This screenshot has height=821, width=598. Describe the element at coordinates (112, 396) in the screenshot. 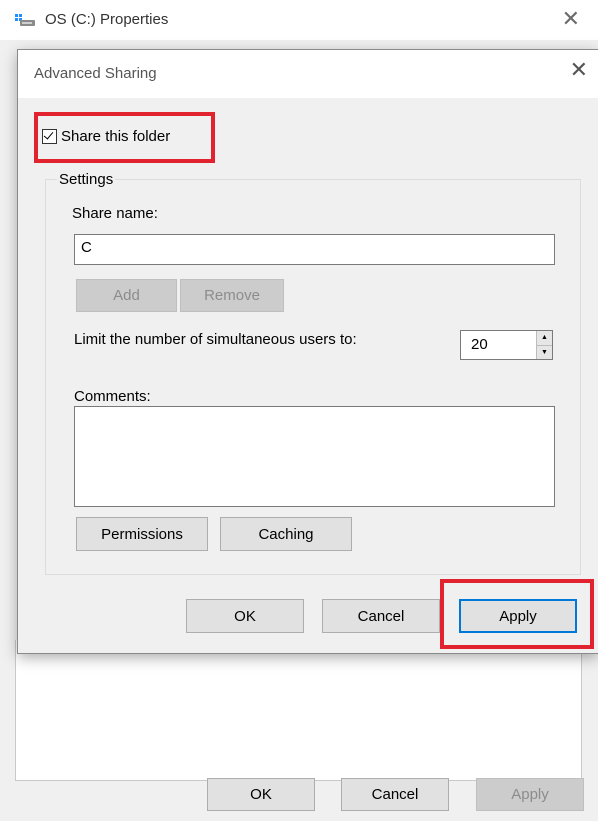

I see `comments-label: Comments:` at that location.